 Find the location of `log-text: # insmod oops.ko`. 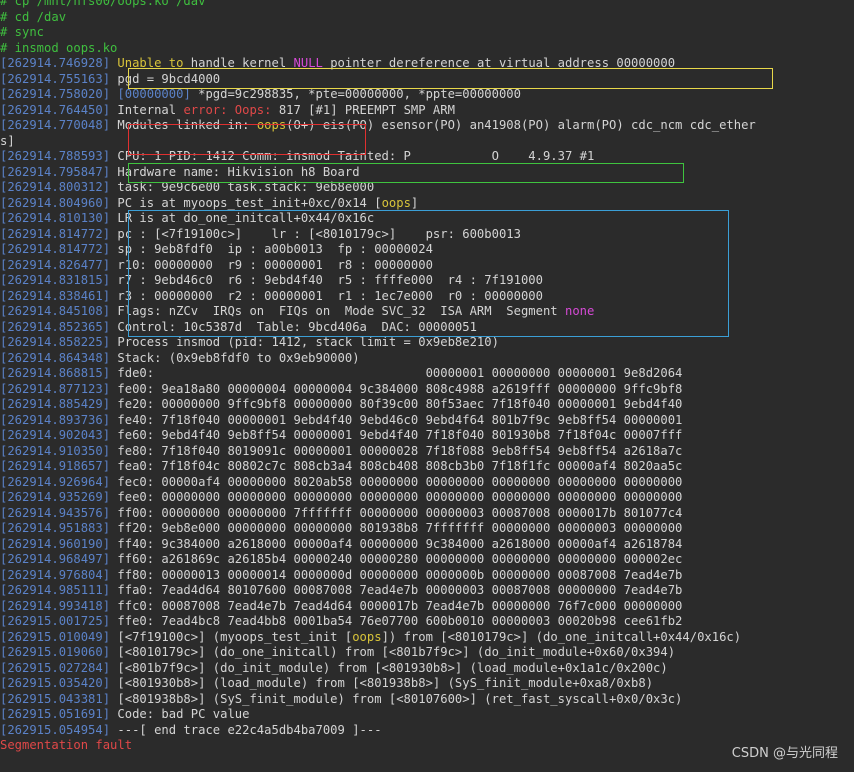

log-text: # insmod oops.ko is located at coordinates (59, 47).